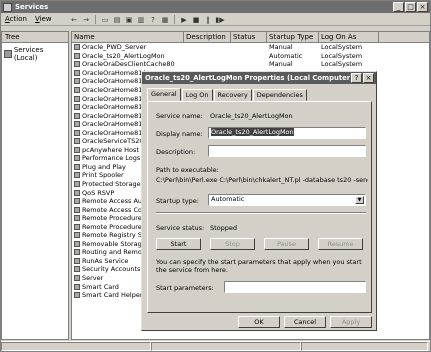  What do you see at coordinates (187, 170) in the screenshot?
I see `path-label: Path to executable:` at bounding box center [187, 170].